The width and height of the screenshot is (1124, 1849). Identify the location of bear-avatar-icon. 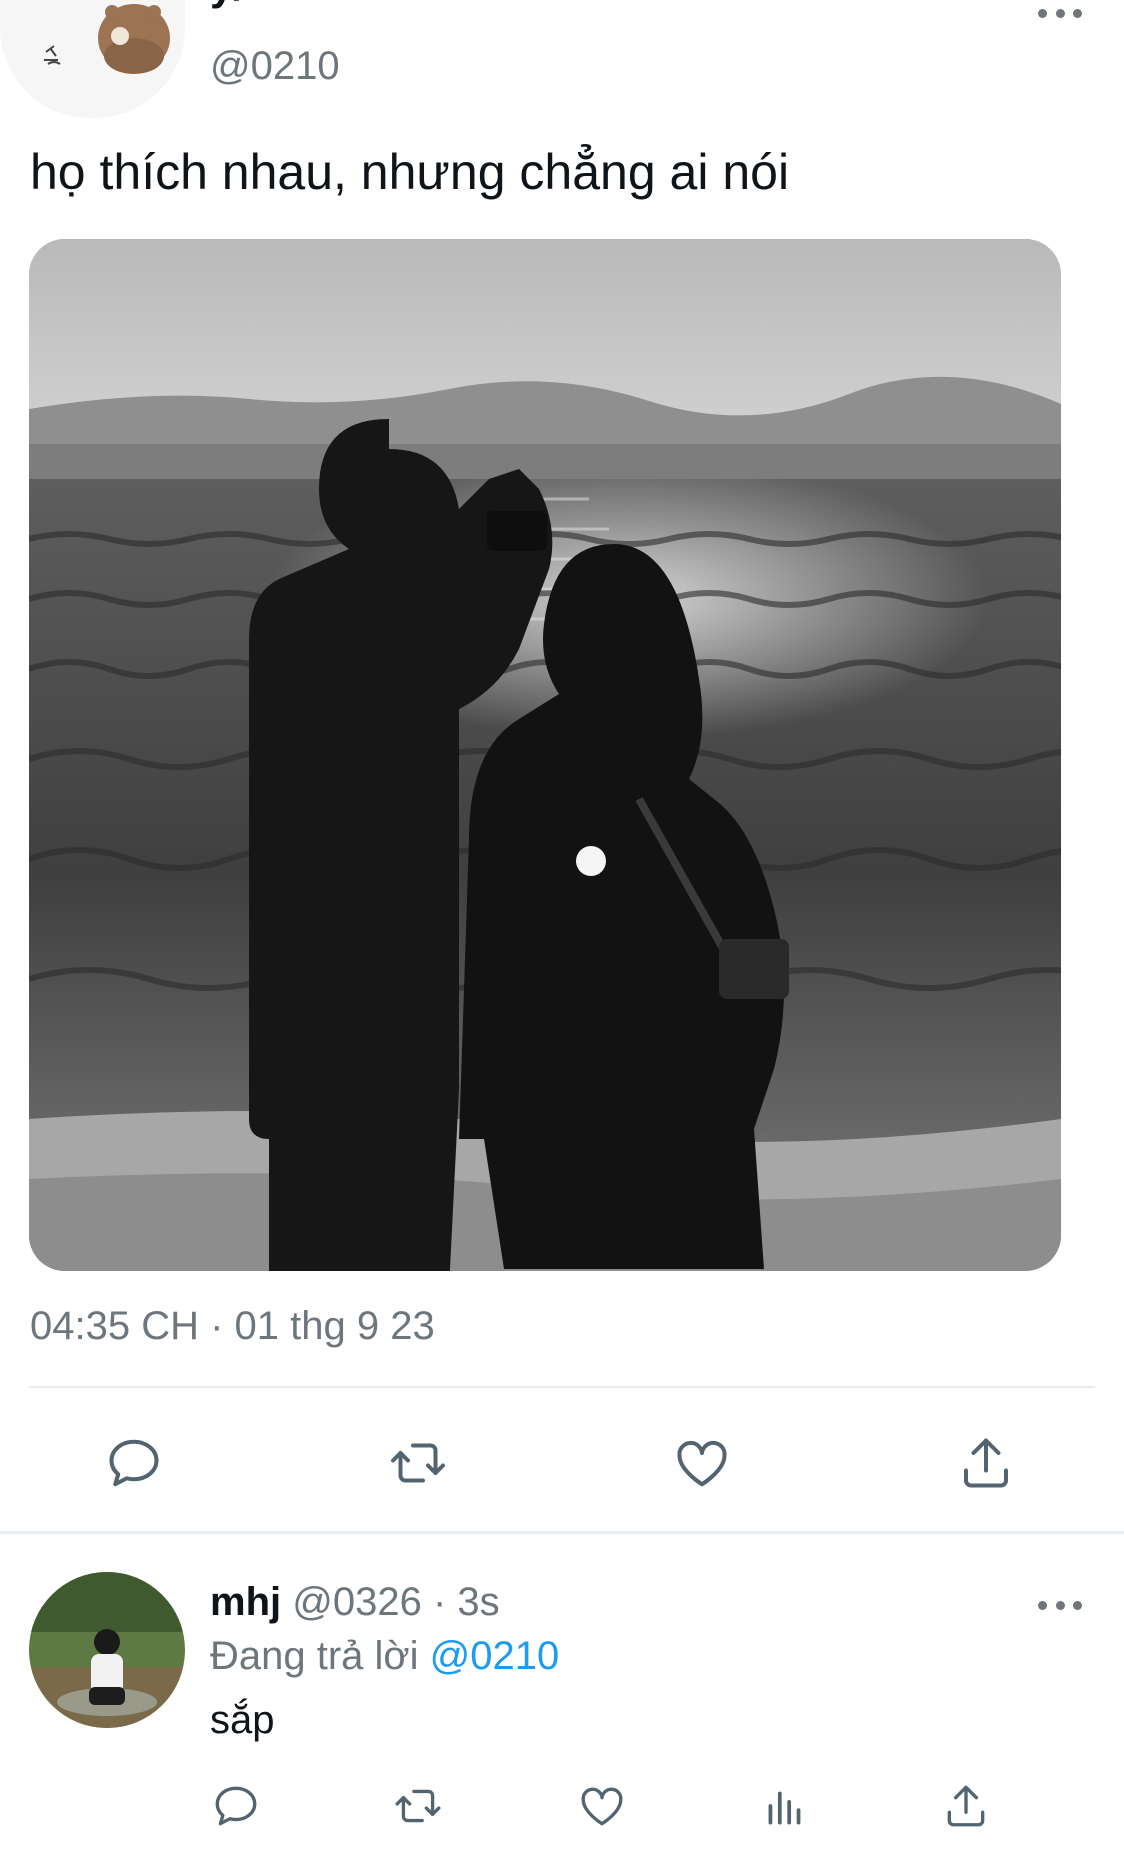
(107, 39).